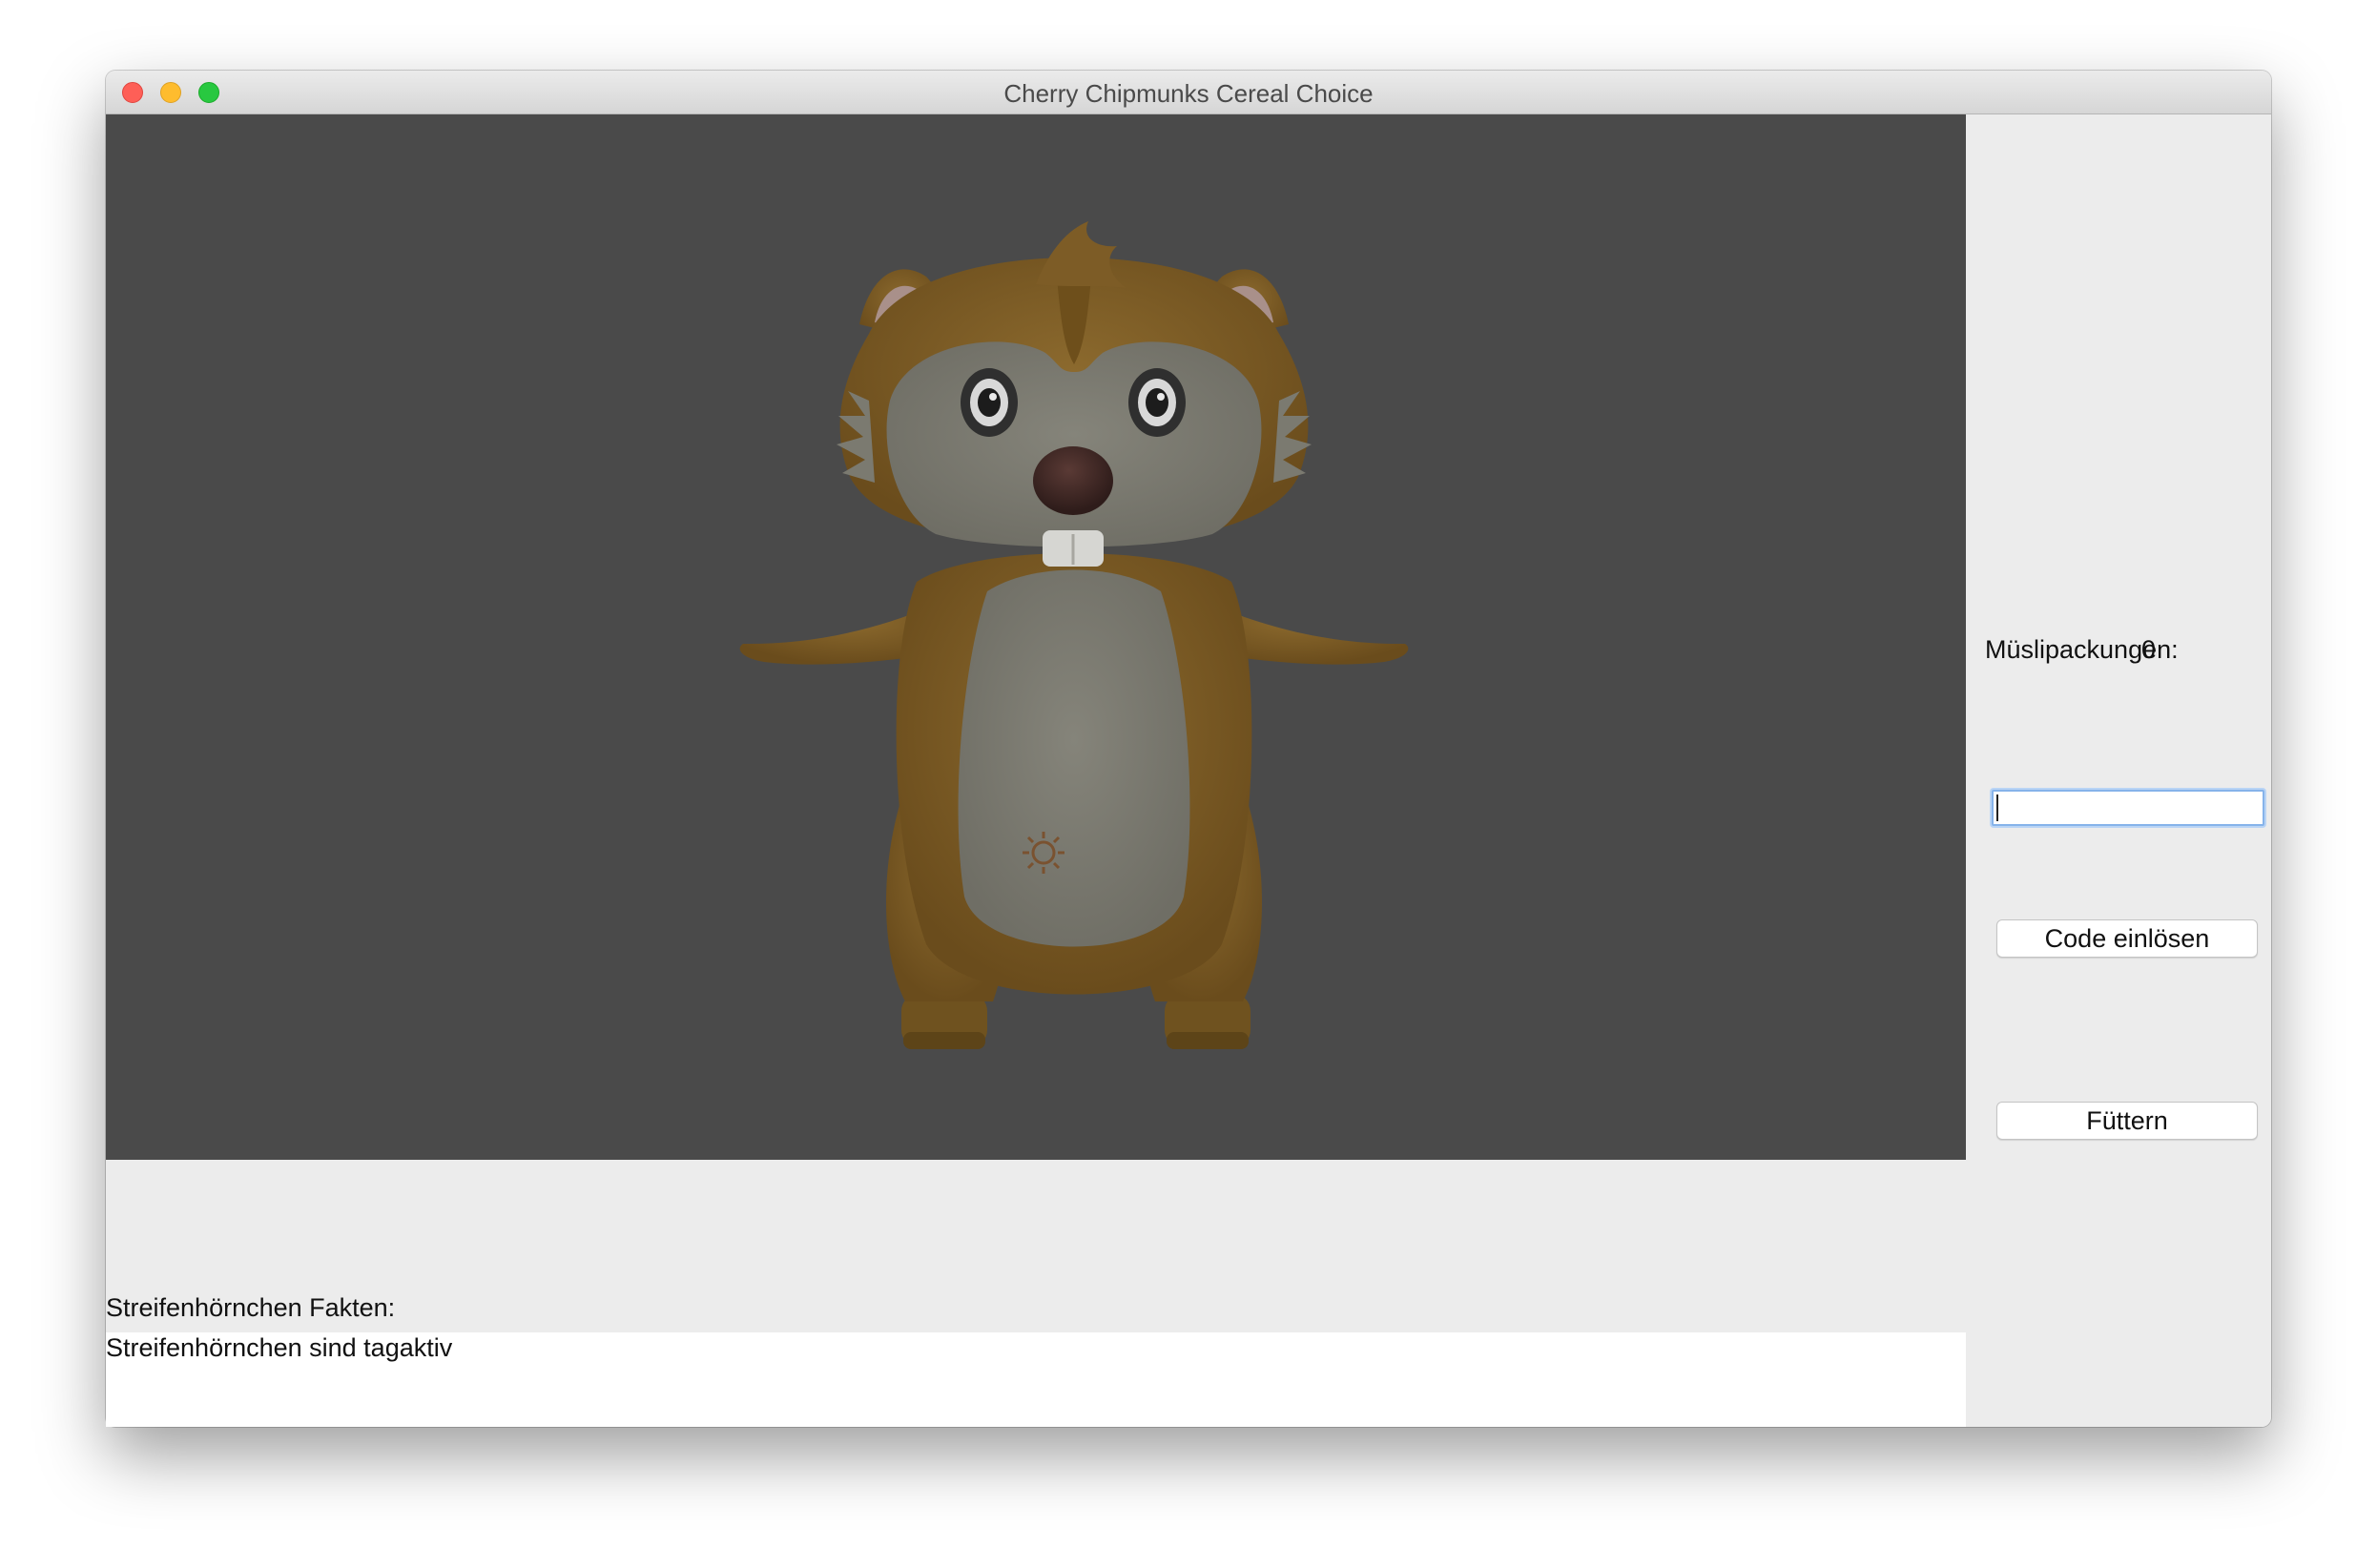 The image size is (2377, 1568). I want to click on title-bar: Cherry Chipmunks Cereal Choice, so click(1188, 92).